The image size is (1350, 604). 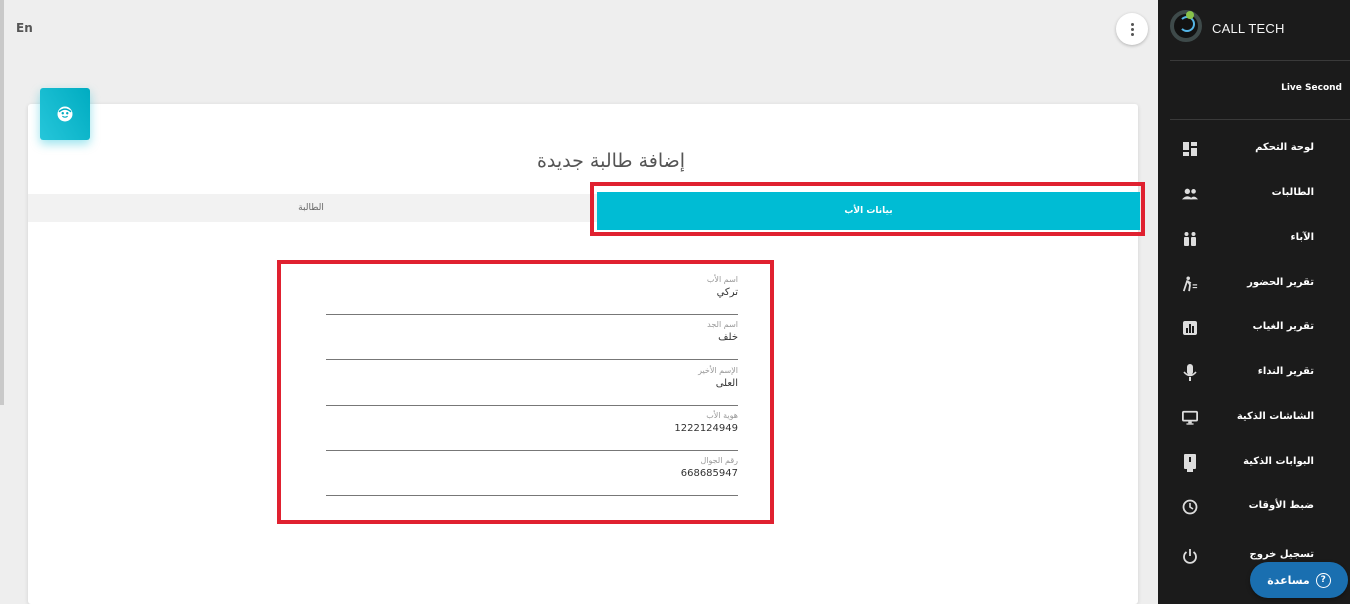 What do you see at coordinates (1278, 461) in the screenshot?
I see `sidebar-item-label: البوابات الذكية` at bounding box center [1278, 461].